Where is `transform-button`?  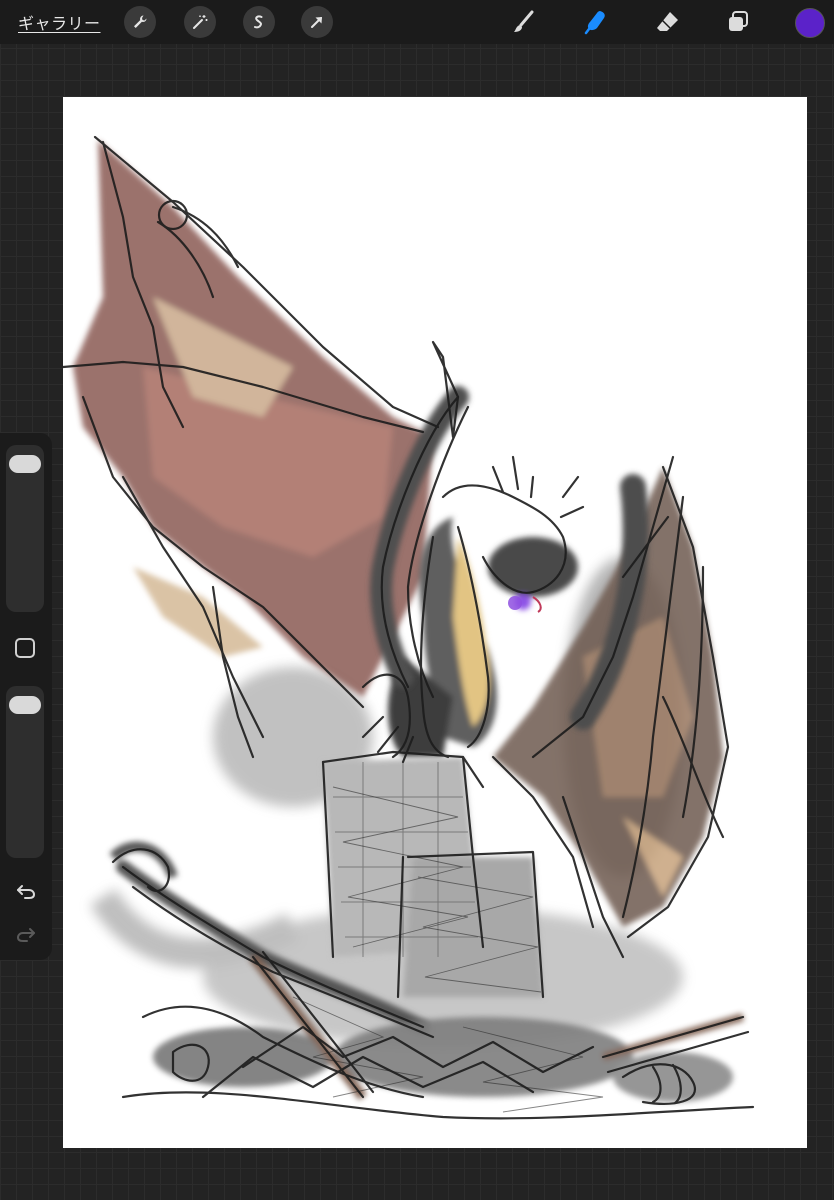 transform-button is located at coordinates (317, 22).